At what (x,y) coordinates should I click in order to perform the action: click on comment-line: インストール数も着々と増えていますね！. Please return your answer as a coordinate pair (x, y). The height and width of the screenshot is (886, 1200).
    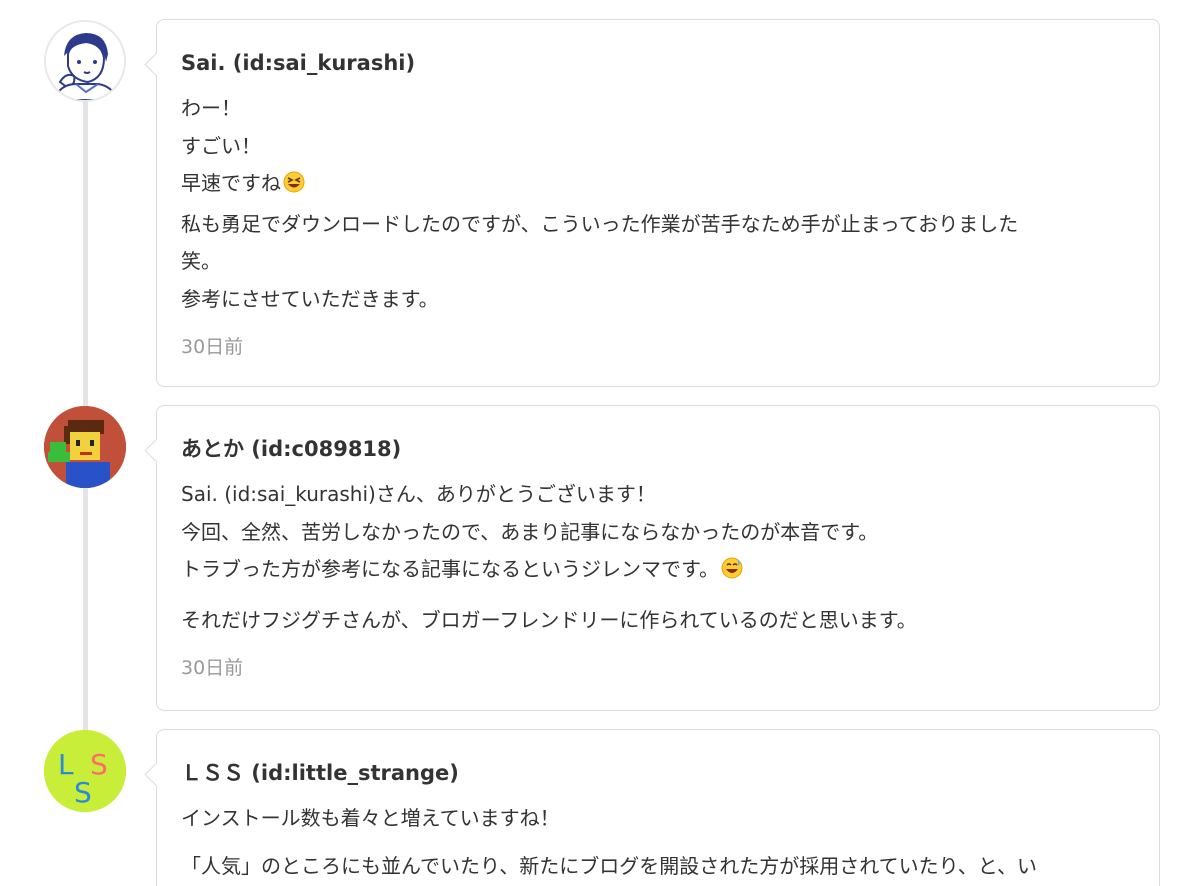
    Looking at the image, I should click on (370, 818).